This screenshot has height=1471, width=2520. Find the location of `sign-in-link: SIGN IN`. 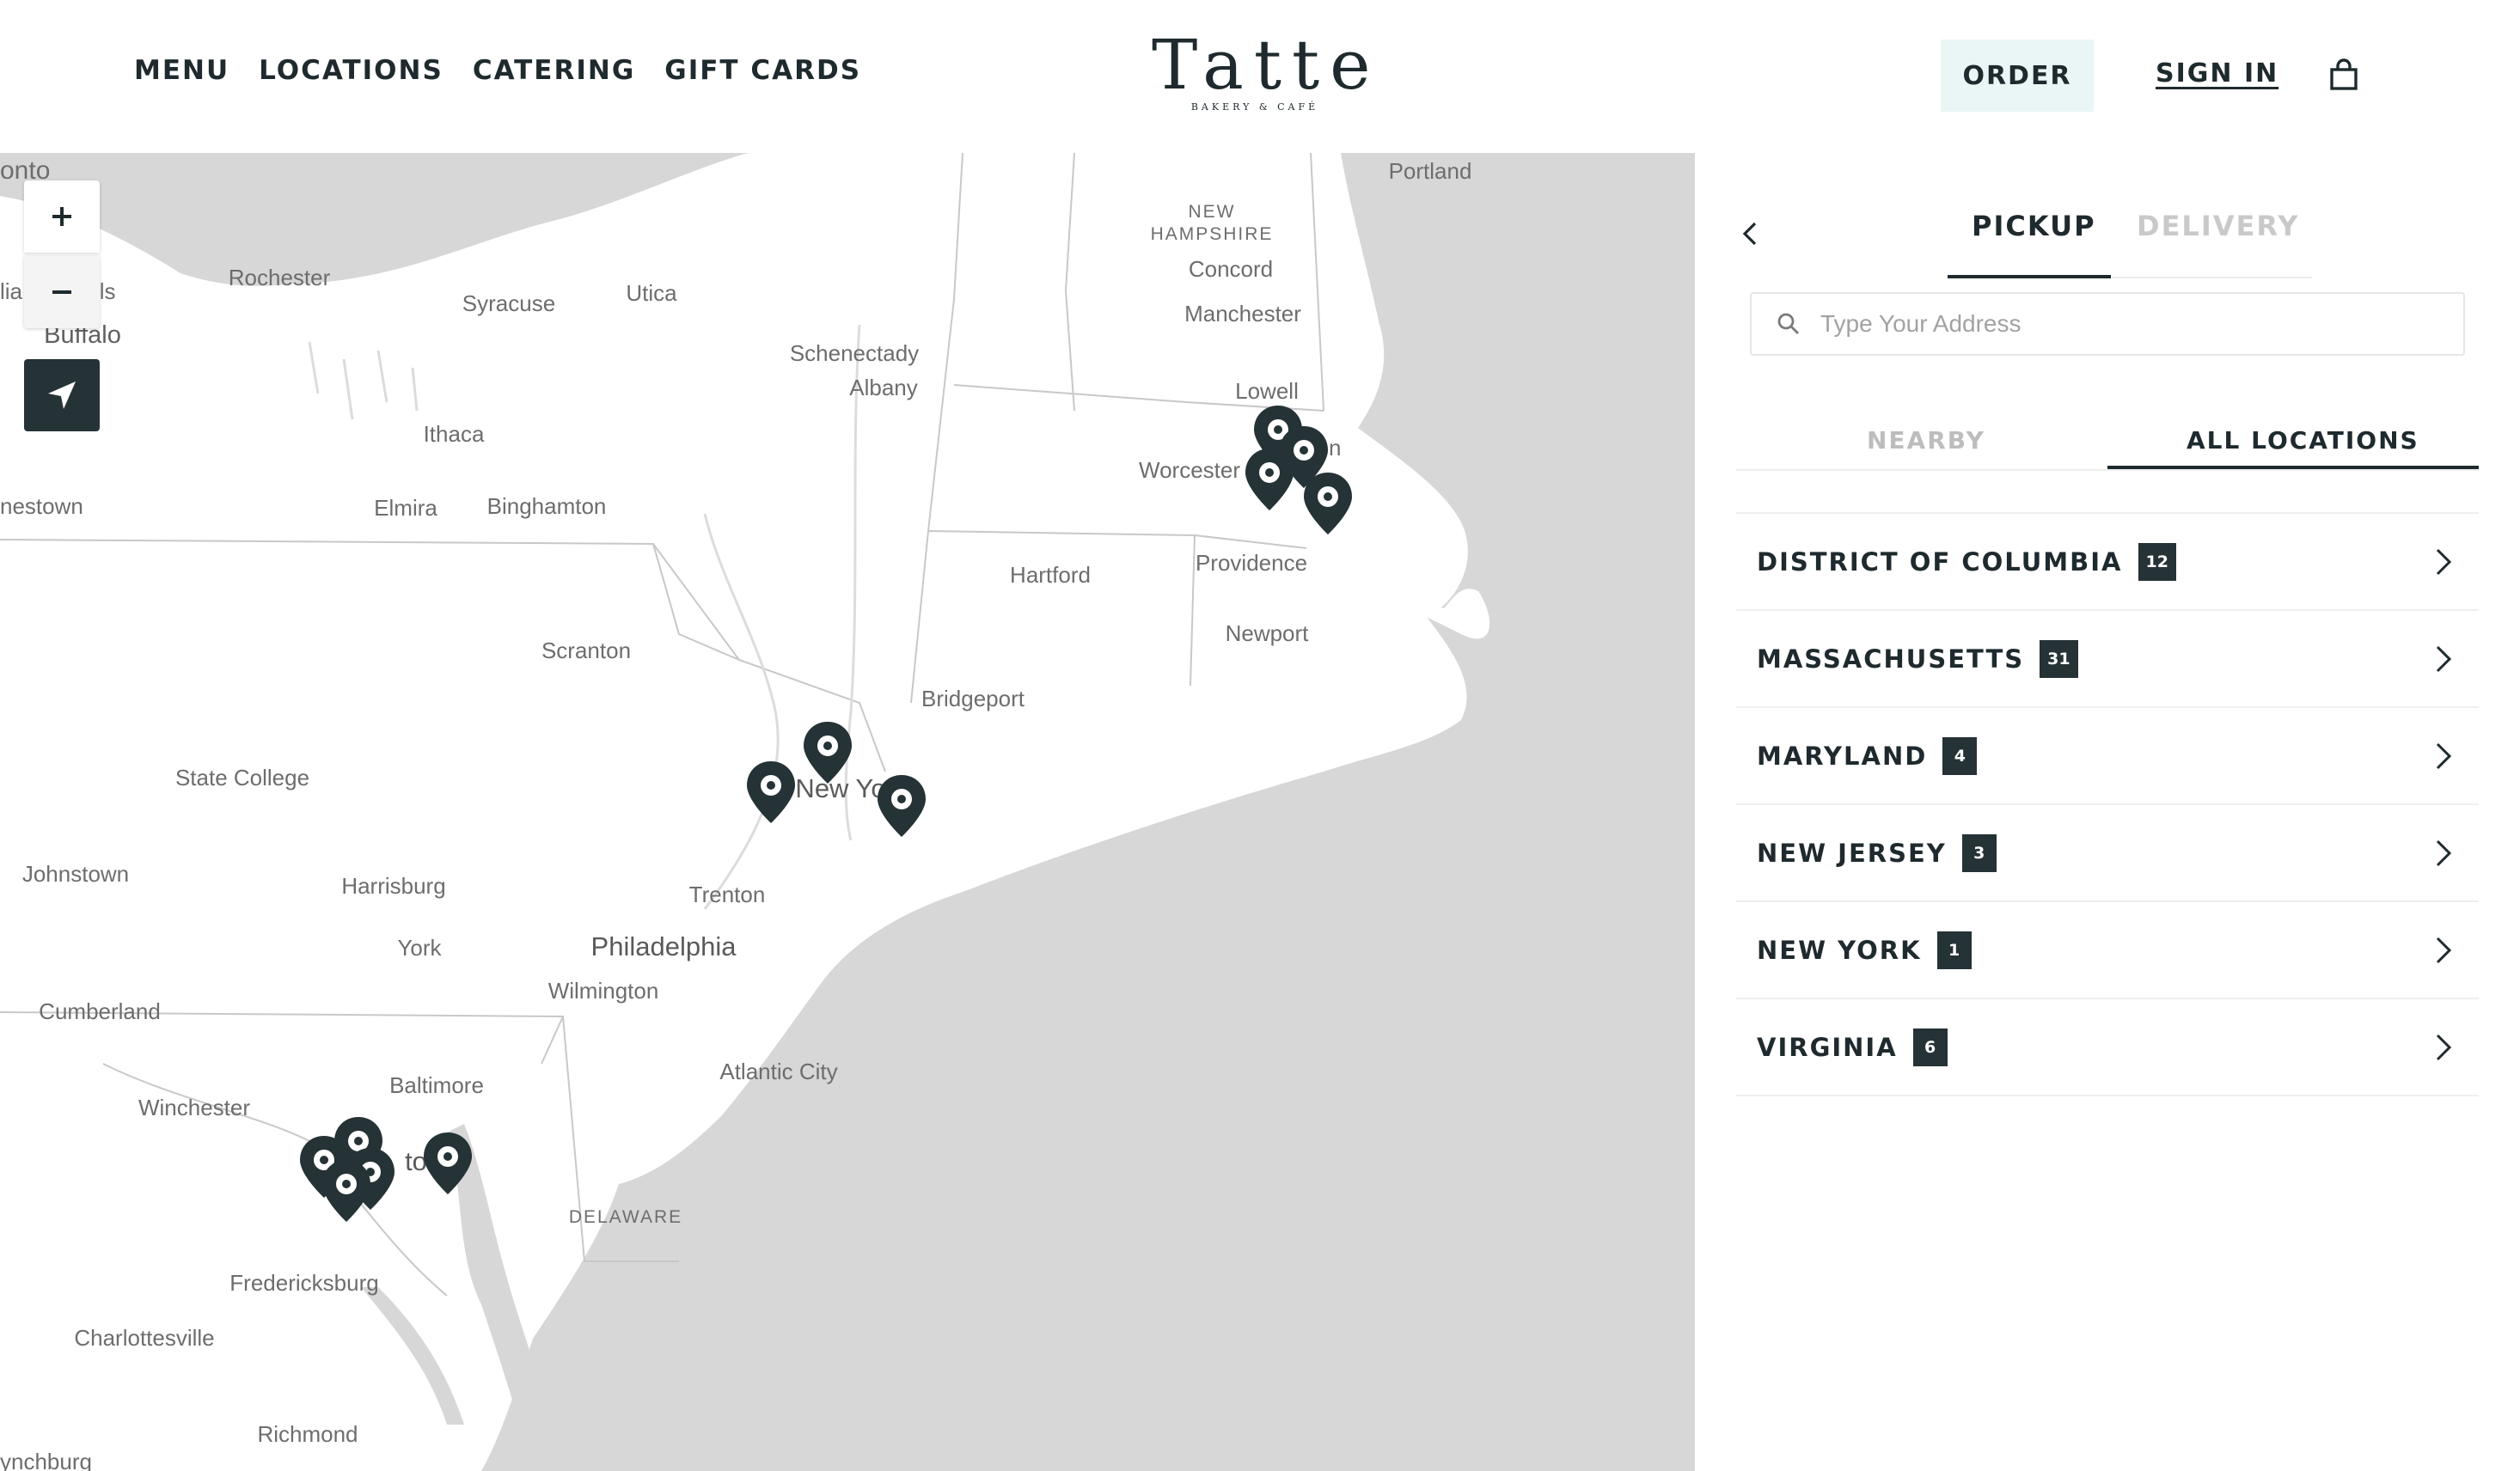

sign-in-link: SIGN IN is located at coordinates (2217, 73).